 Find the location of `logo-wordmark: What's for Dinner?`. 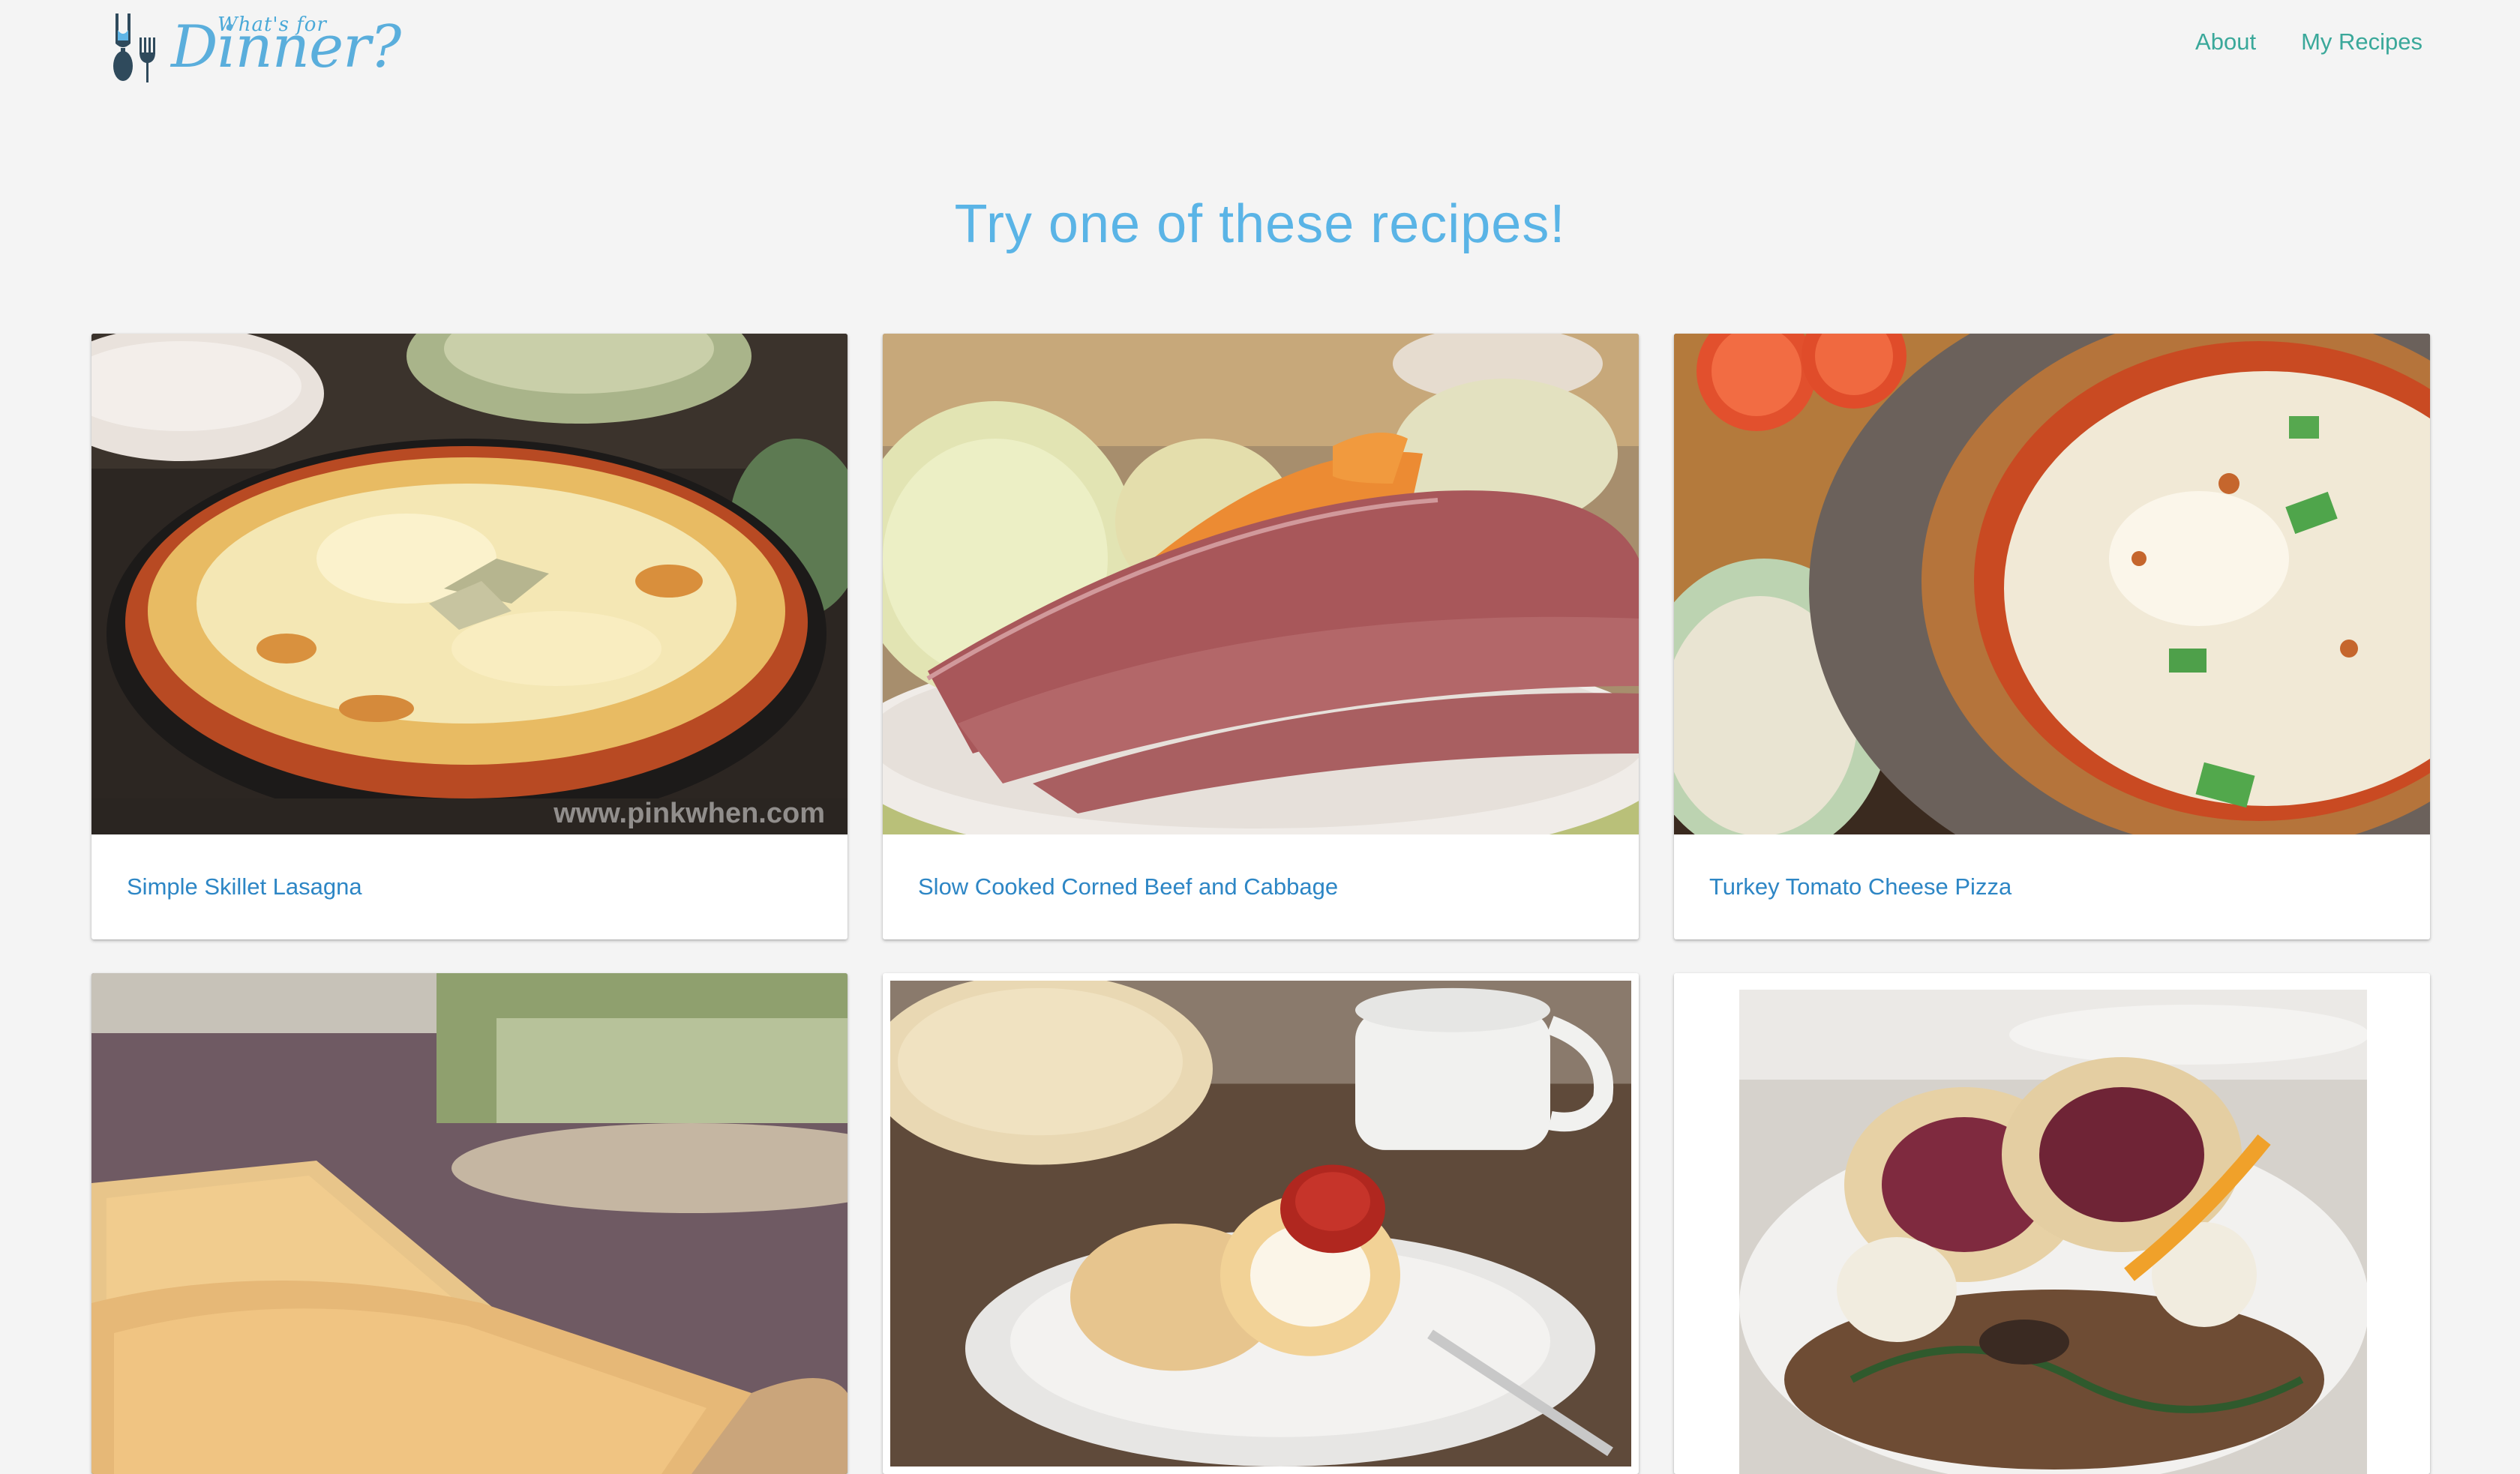

logo-wordmark: What's for Dinner? is located at coordinates (286, 41).